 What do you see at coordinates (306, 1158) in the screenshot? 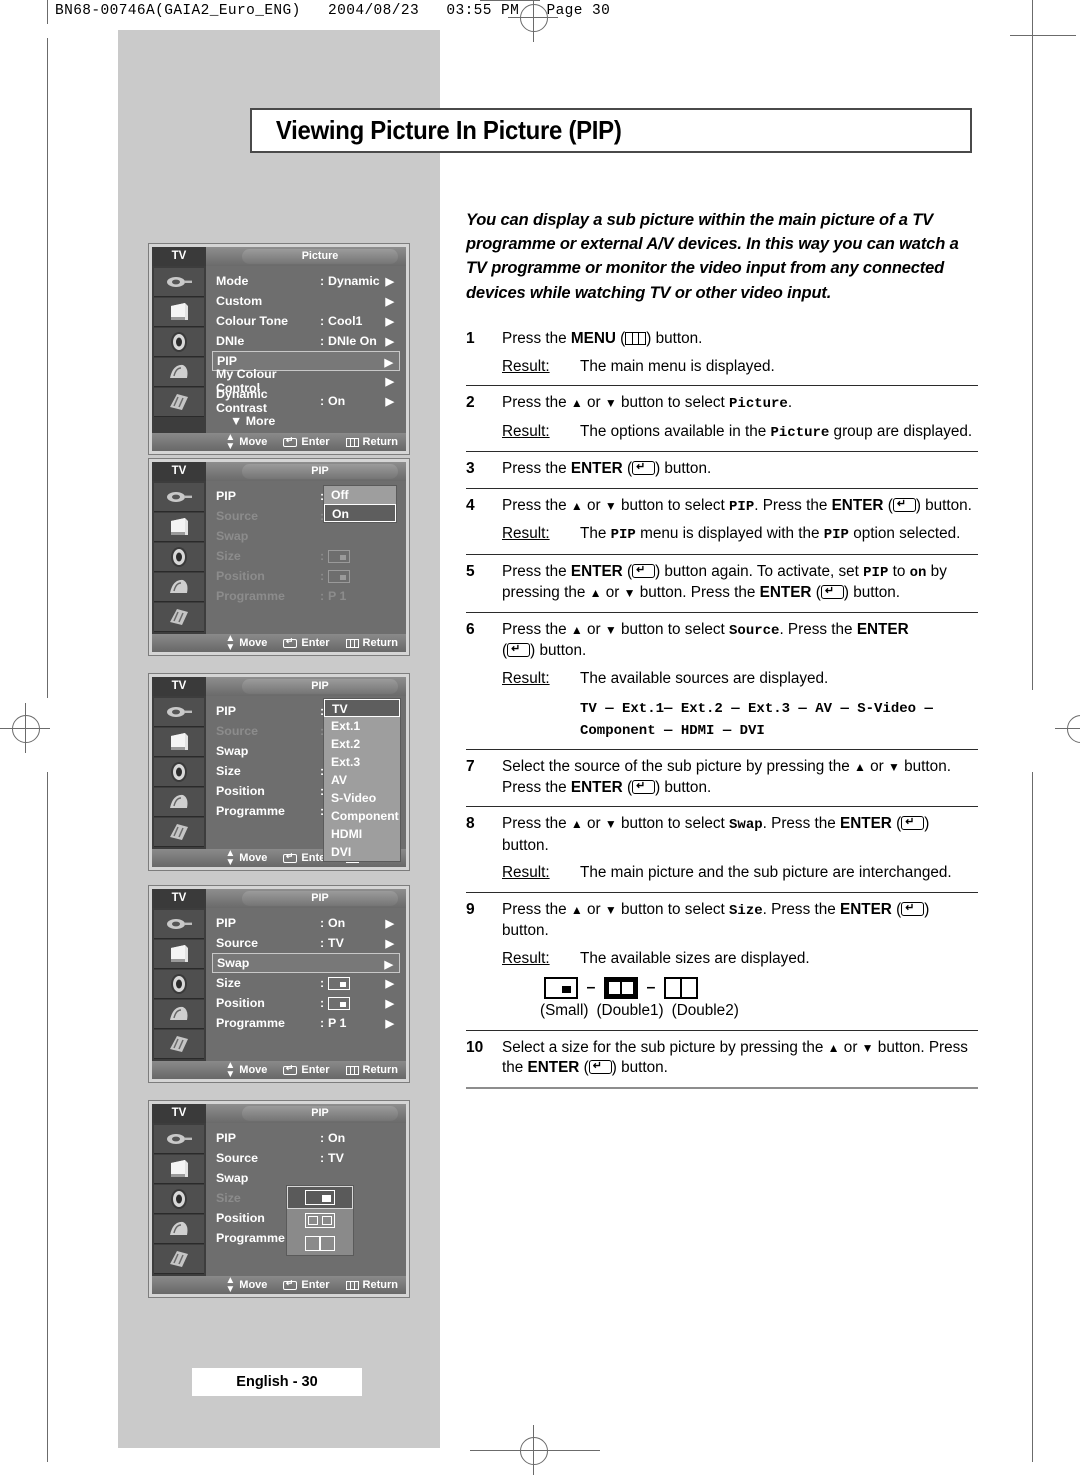
I see `osd-row-source: Source : TV` at bounding box center [306, 1158].